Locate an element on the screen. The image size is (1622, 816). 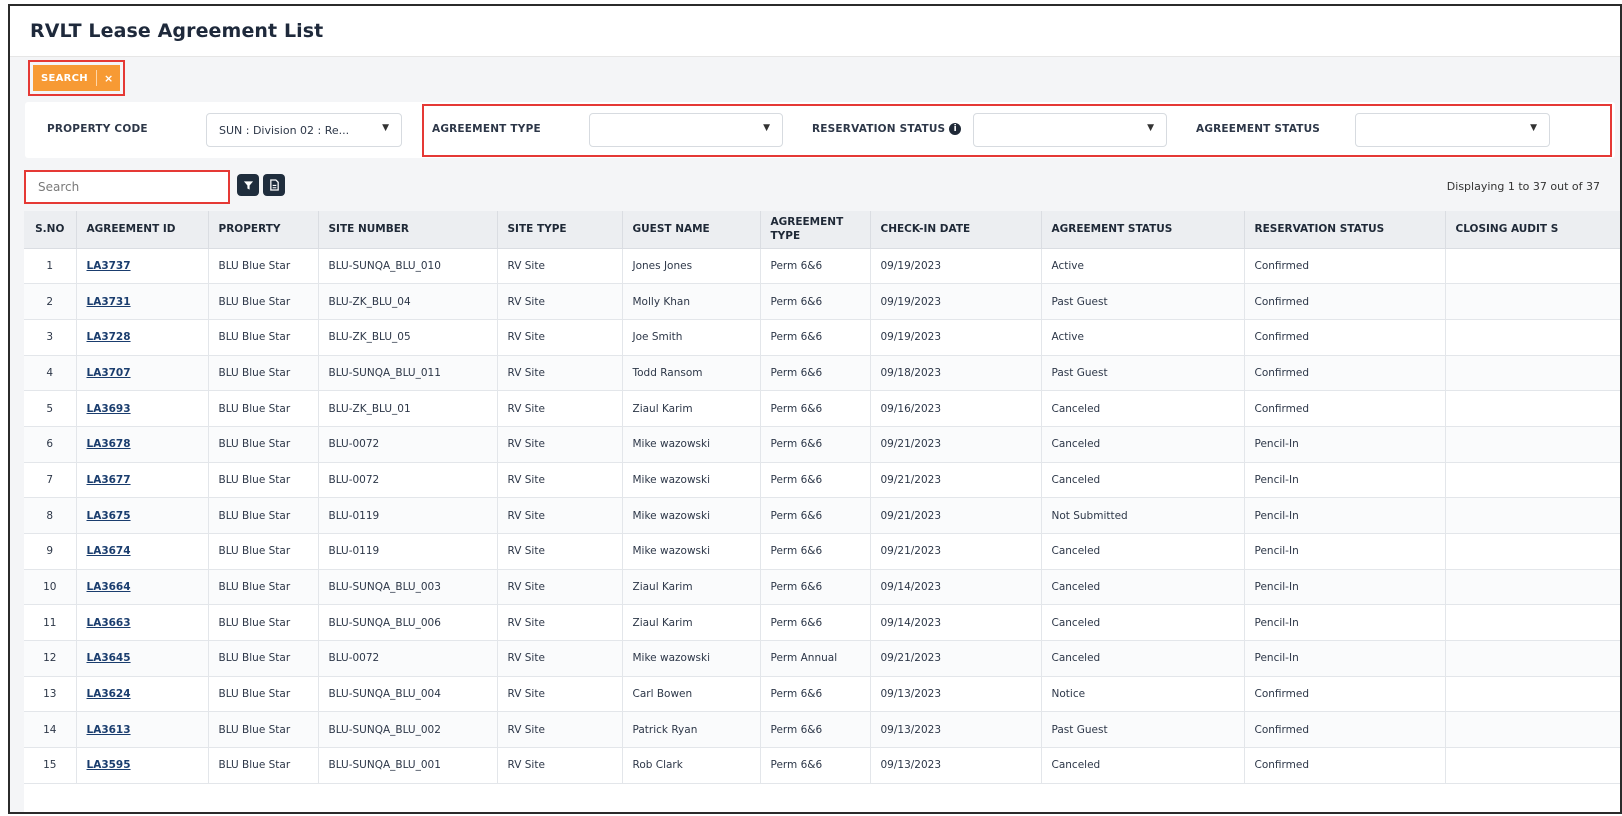
cell-sno: 7 is located at coordinates (50, 480).